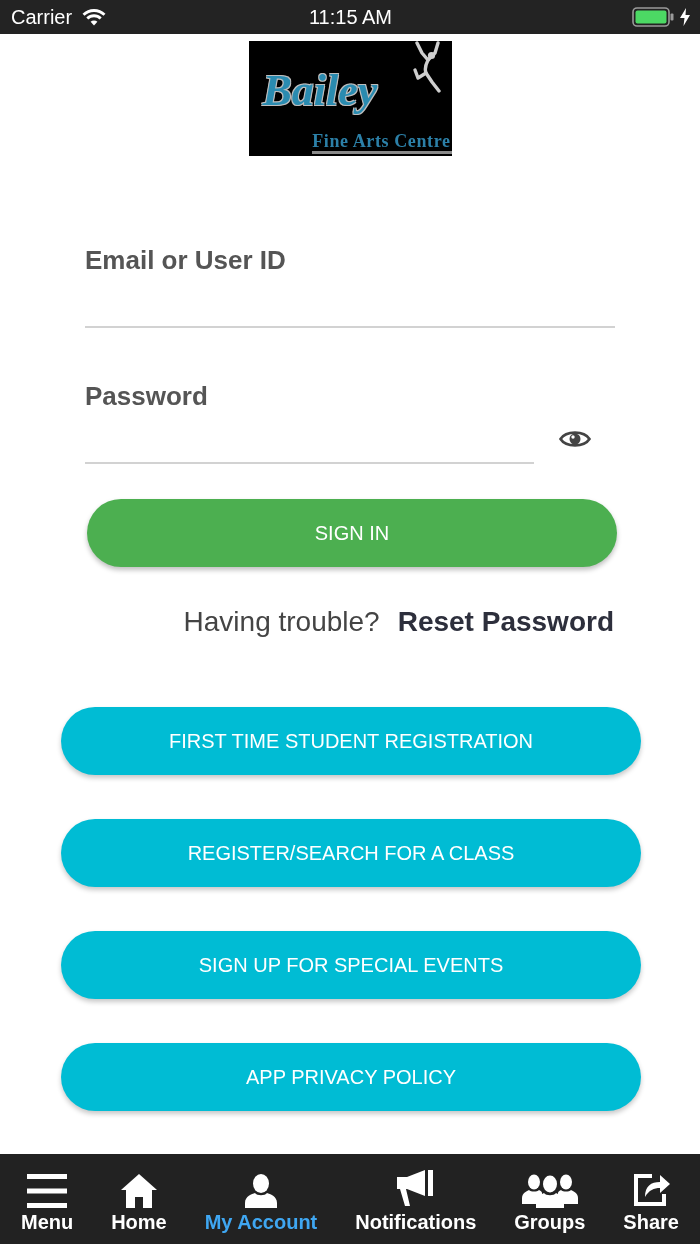 Image resolution: width=700 pixels, height=1244 pixels. I want to click on share-tab: Share, so click(651, 1201).